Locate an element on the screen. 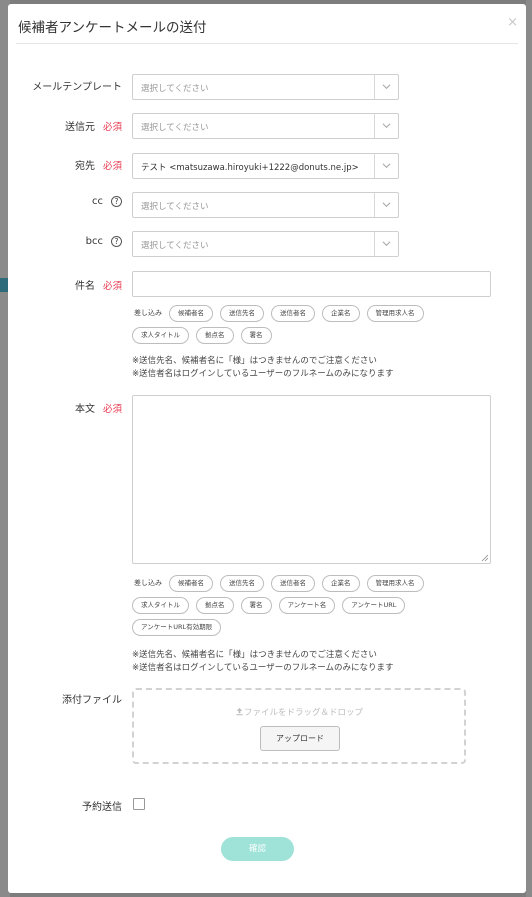 The image size is (532, 897). cc-label: cc? is located at coordinates (107, 201).